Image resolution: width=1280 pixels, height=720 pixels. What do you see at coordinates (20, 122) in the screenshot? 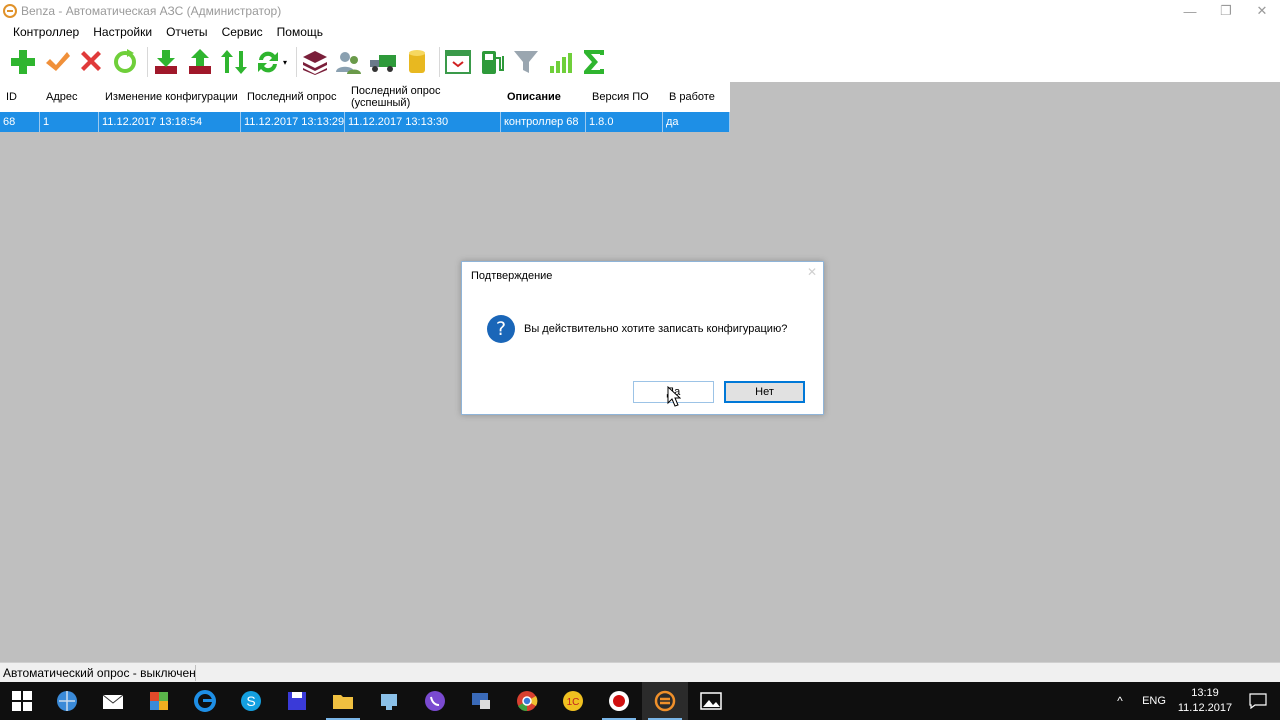
I see `cell-id: 68` at bounding box center [20, 122].